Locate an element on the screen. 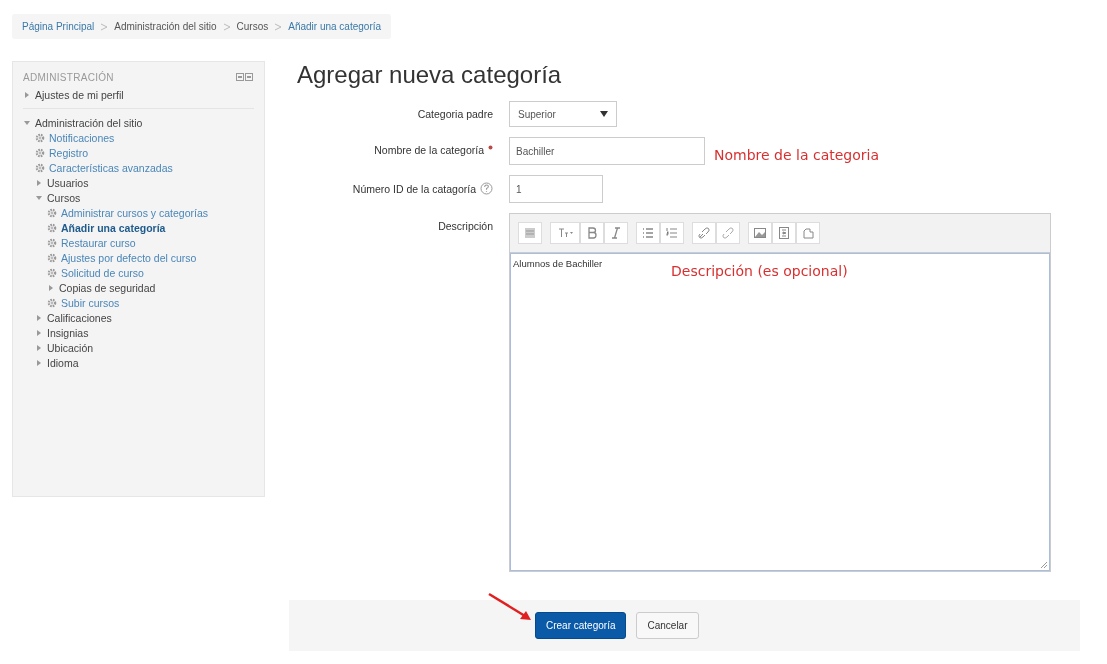  dock-icon is located at coordinates (245, 77).